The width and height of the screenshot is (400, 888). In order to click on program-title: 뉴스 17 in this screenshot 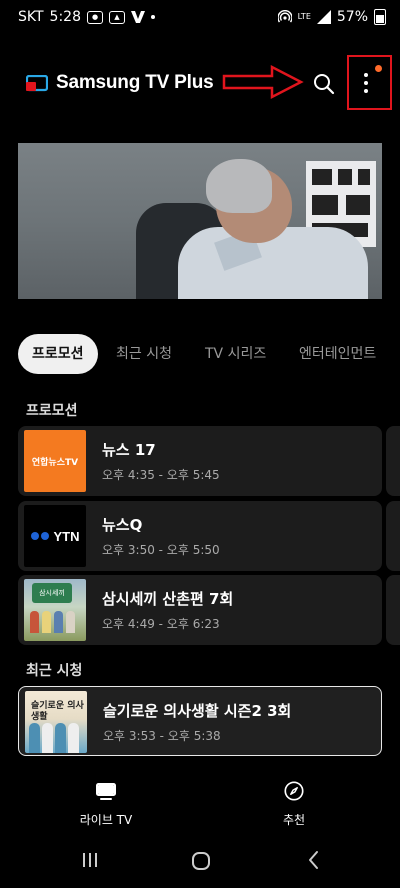, I will do `click(129, 450)`.